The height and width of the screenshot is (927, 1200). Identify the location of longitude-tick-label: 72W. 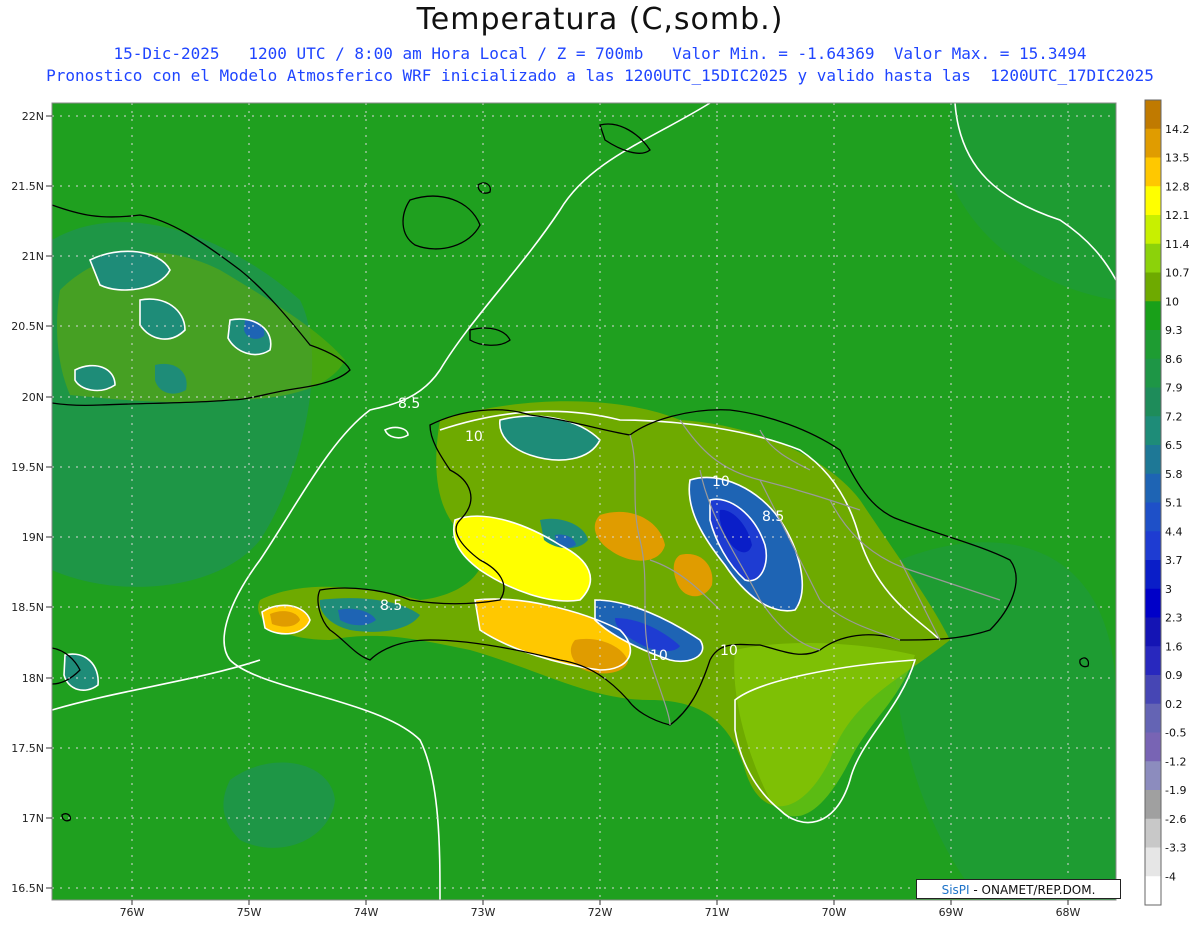
(600, 912).